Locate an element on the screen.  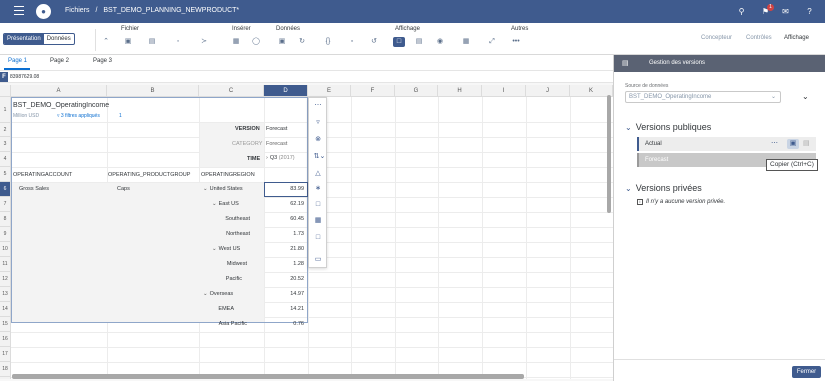
insert-chart-icon: ◯ is located at coordinates (256, 42).